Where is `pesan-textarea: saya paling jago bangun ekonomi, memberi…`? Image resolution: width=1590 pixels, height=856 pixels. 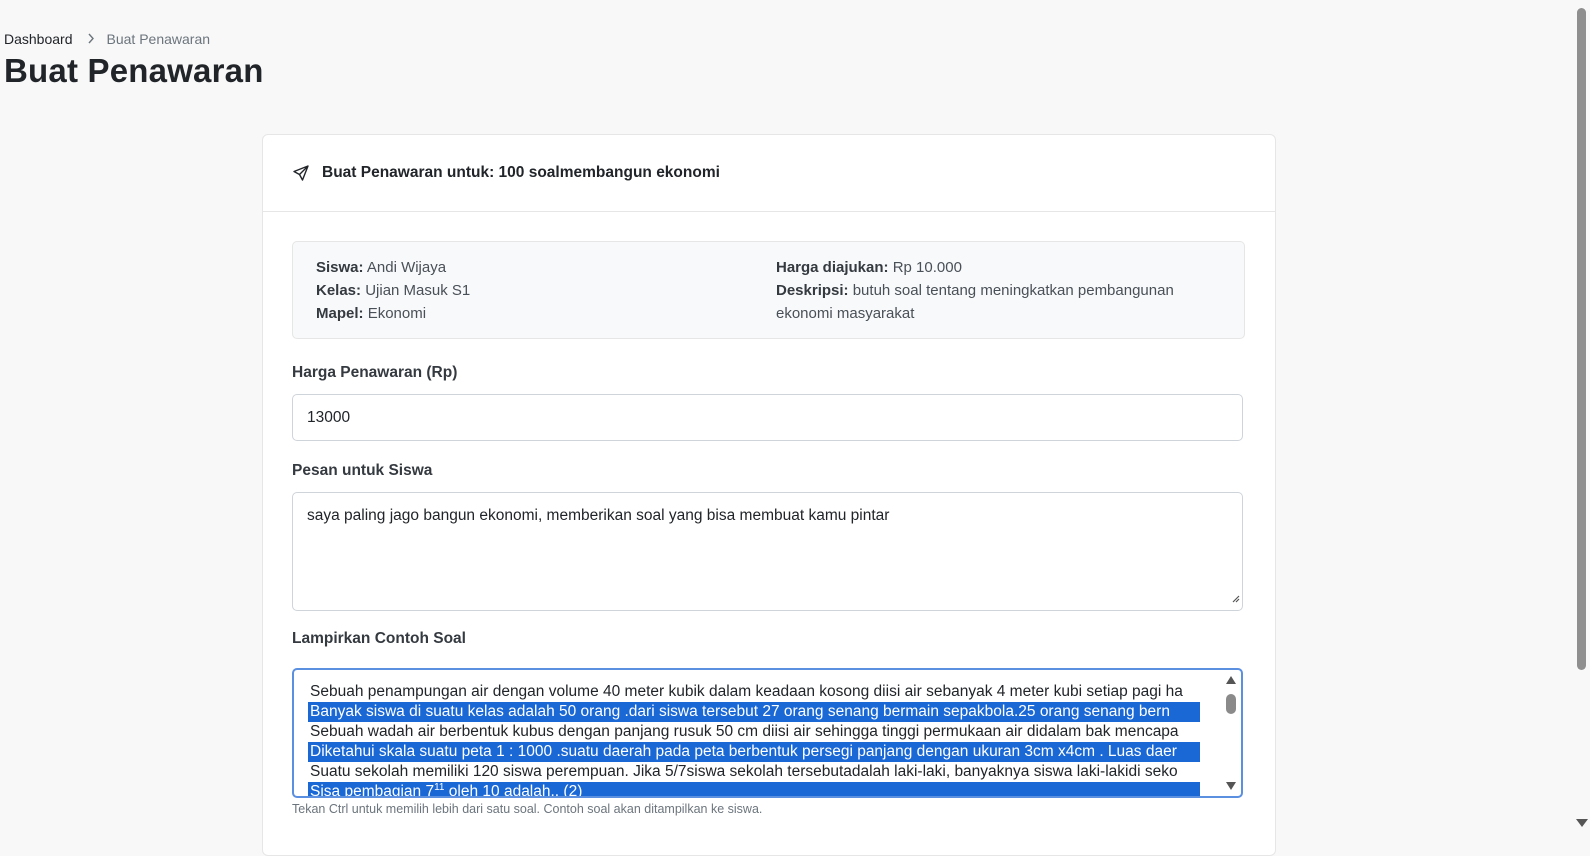
pesan-textarea: saya paling jago bangun ekonomi, memberi… is located at coordinates (767, 551).